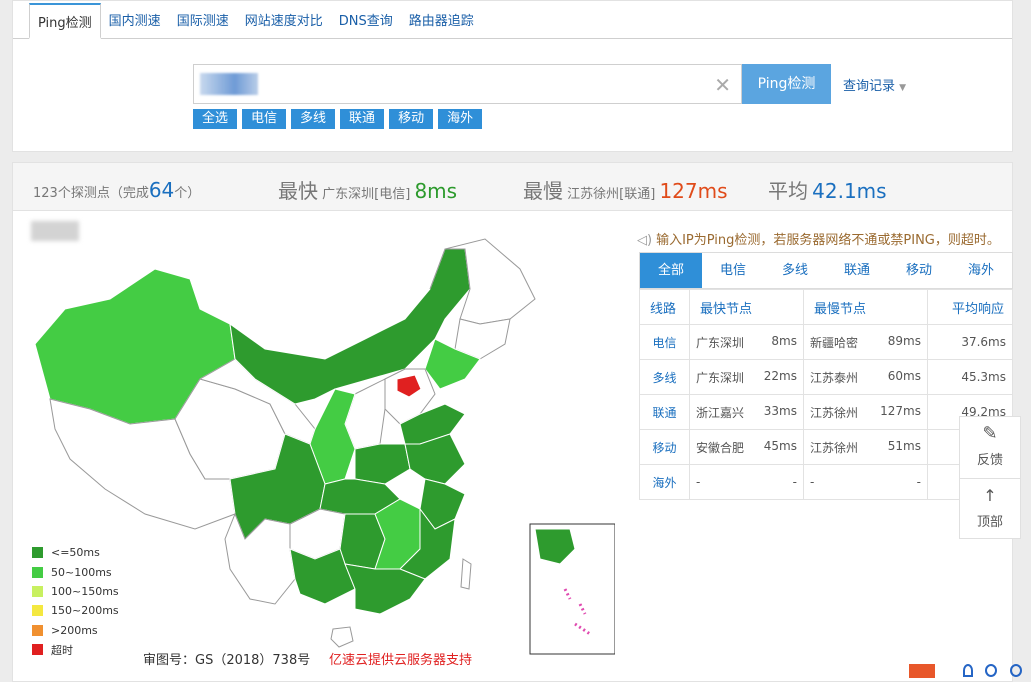 This screenshot has height=682, width=1031. I want to click on result-tab-all: 全部, so click(671, 270).